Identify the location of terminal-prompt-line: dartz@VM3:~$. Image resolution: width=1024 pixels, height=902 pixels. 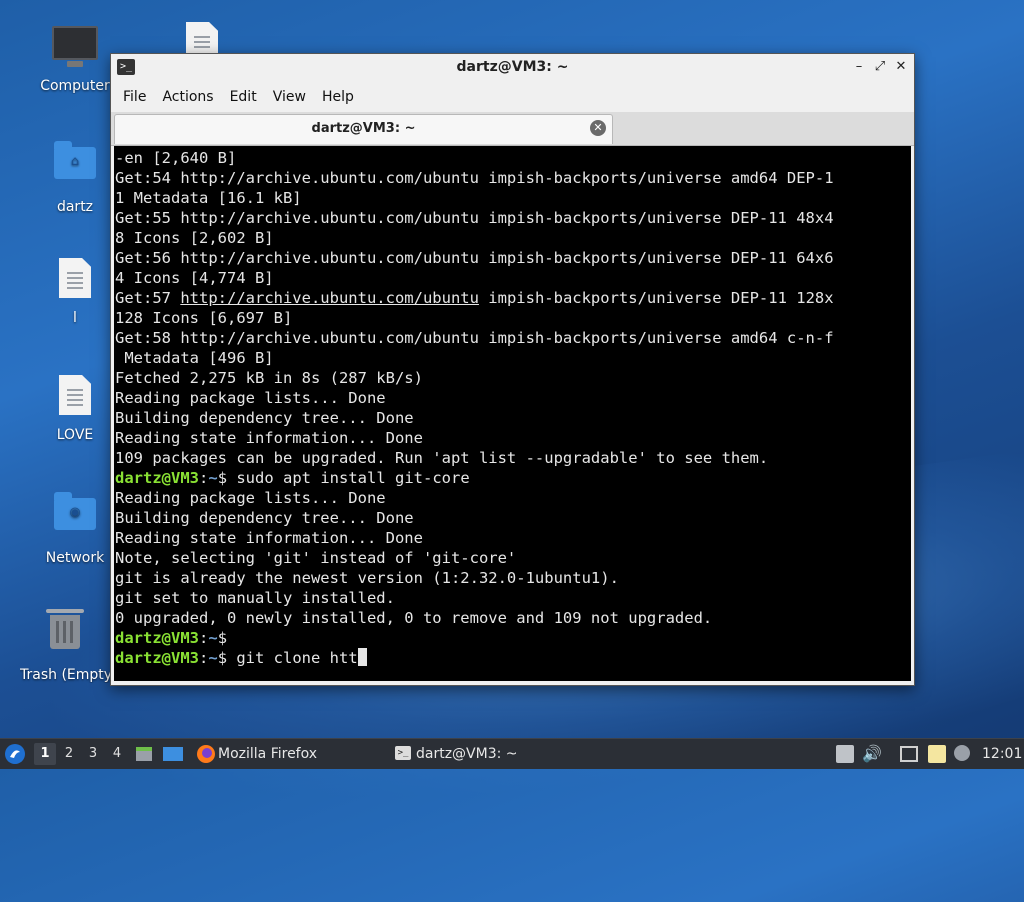
(513, 638).